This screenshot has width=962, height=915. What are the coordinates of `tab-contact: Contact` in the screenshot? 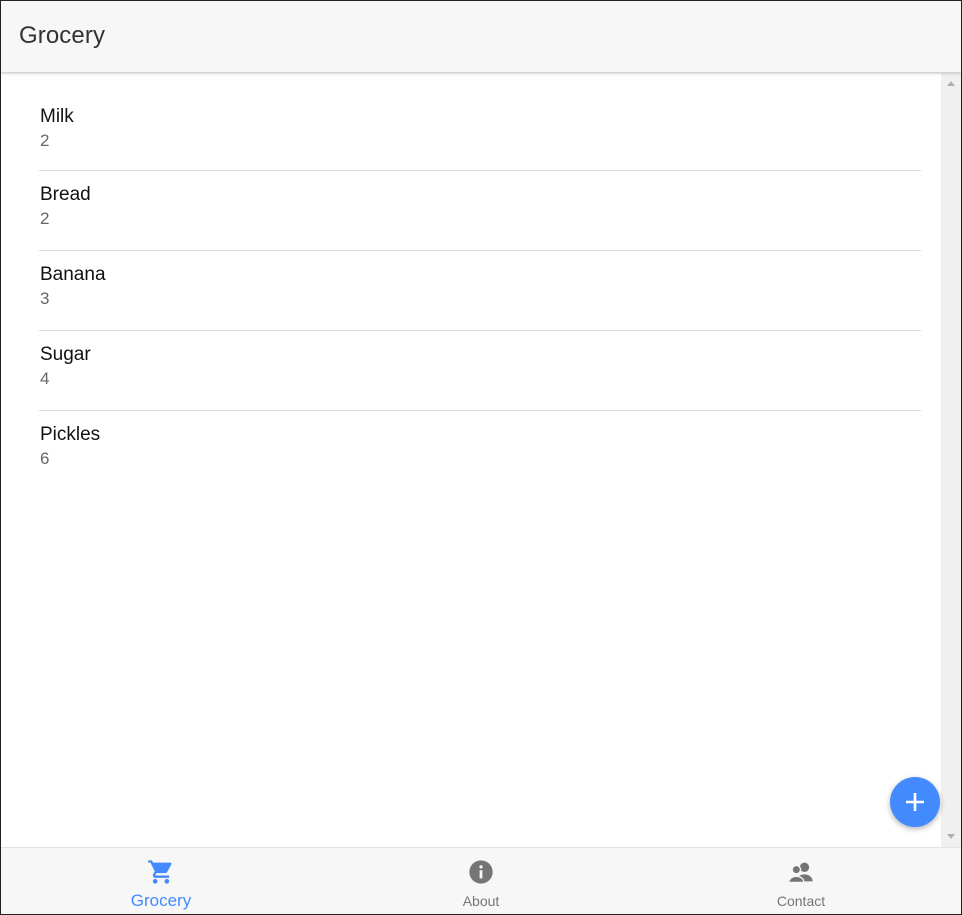 It's located at (801, 881).